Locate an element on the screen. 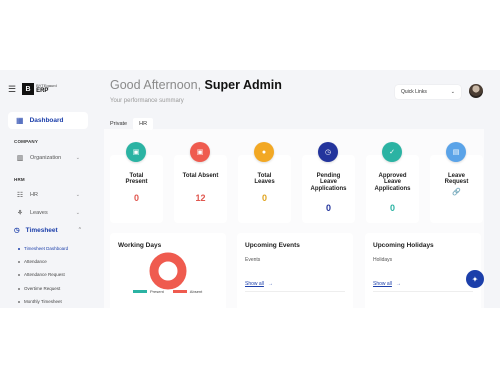 The image size is (500, 375). panel-subtitle: Events is located at coordinates (253, 260).